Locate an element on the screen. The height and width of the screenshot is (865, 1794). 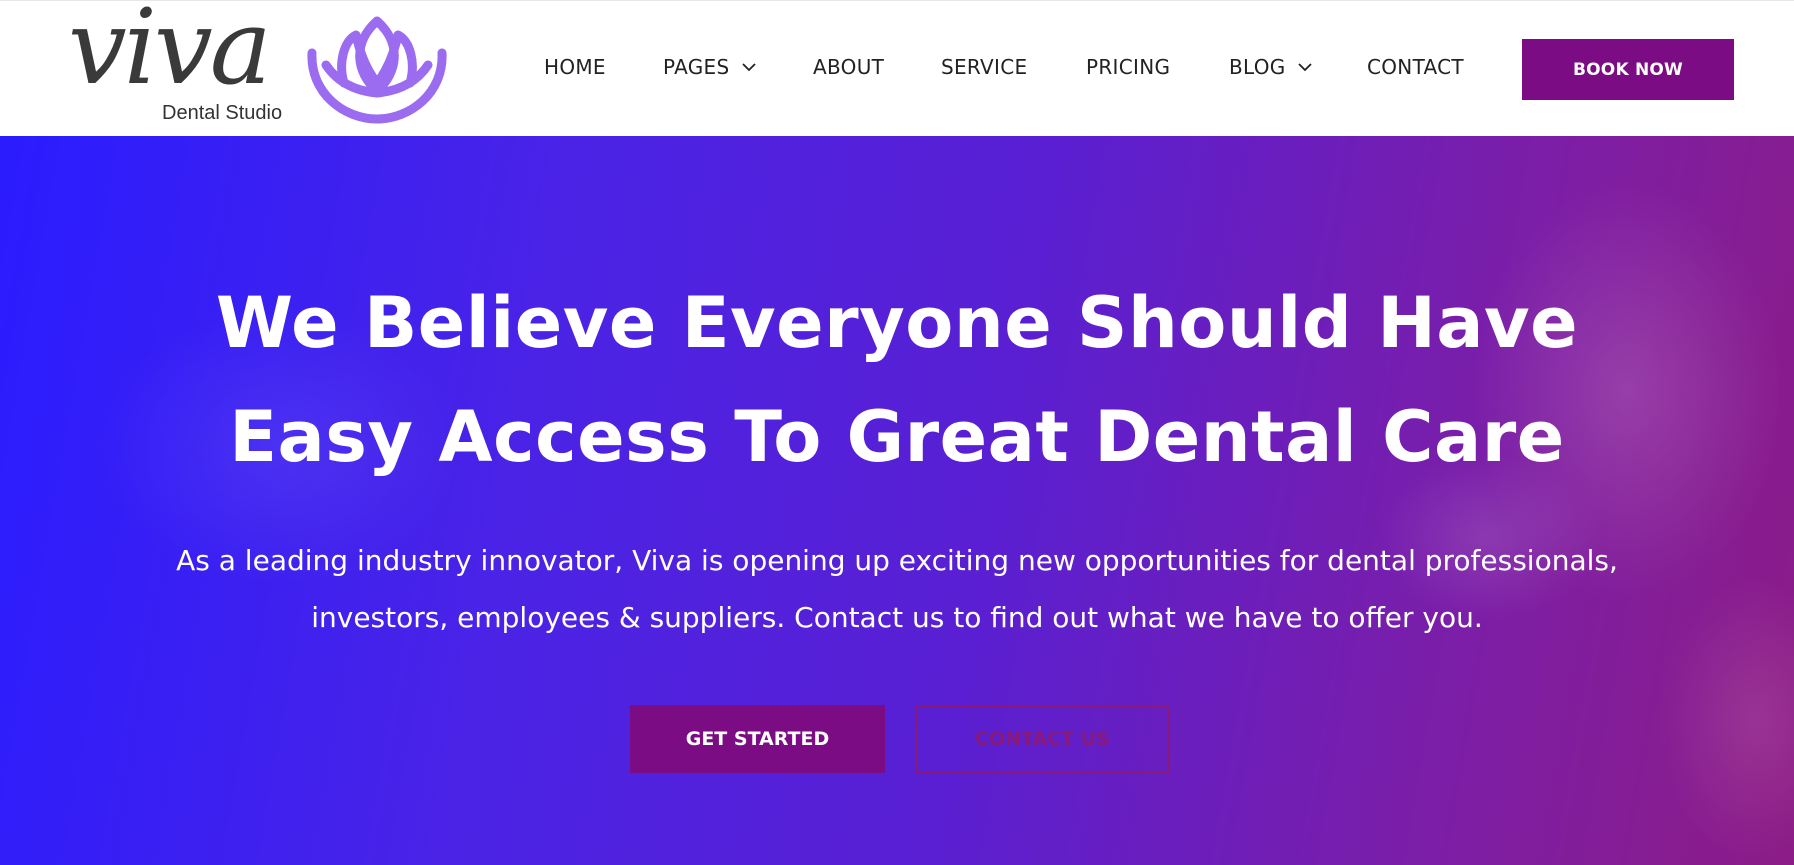
get-started-button: GET STARTED is located at coordinates (757, 739).